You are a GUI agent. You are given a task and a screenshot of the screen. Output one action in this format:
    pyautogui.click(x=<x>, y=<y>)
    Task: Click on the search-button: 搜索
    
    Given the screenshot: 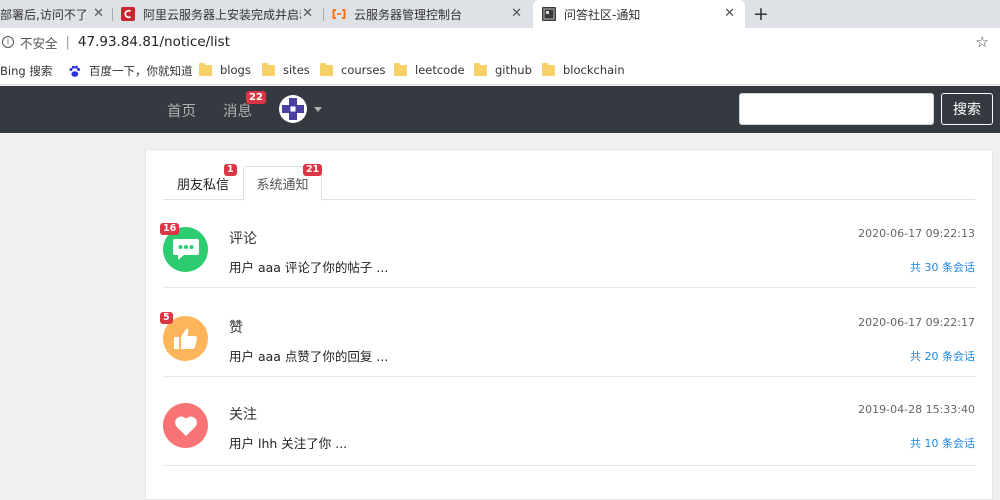 What is the action you would take?
    pyautogui.click(x=967, y=109)
    